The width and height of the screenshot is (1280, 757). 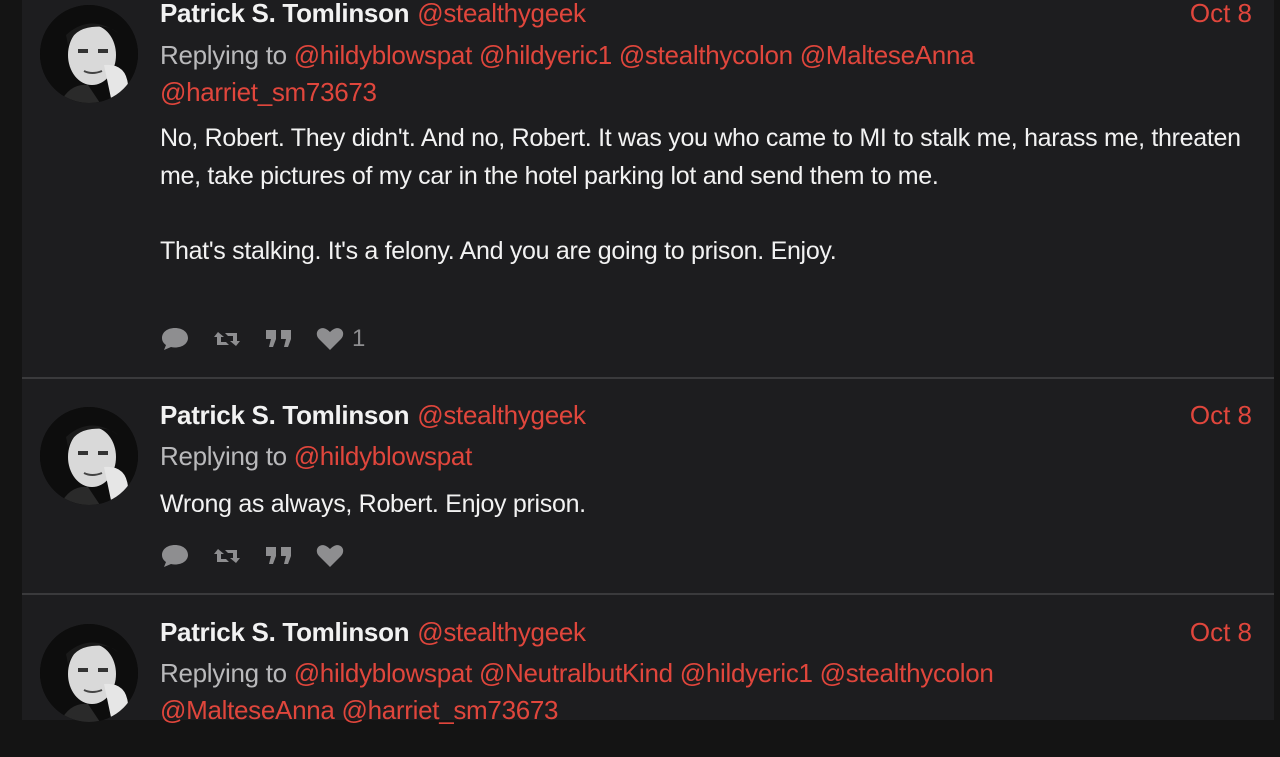 What do you see at coordinates (373, 504) in the screenshot?
I see `tweet-body: Wrong as always, Robert. Enjoy prison.` at bounding box center [373, 504].